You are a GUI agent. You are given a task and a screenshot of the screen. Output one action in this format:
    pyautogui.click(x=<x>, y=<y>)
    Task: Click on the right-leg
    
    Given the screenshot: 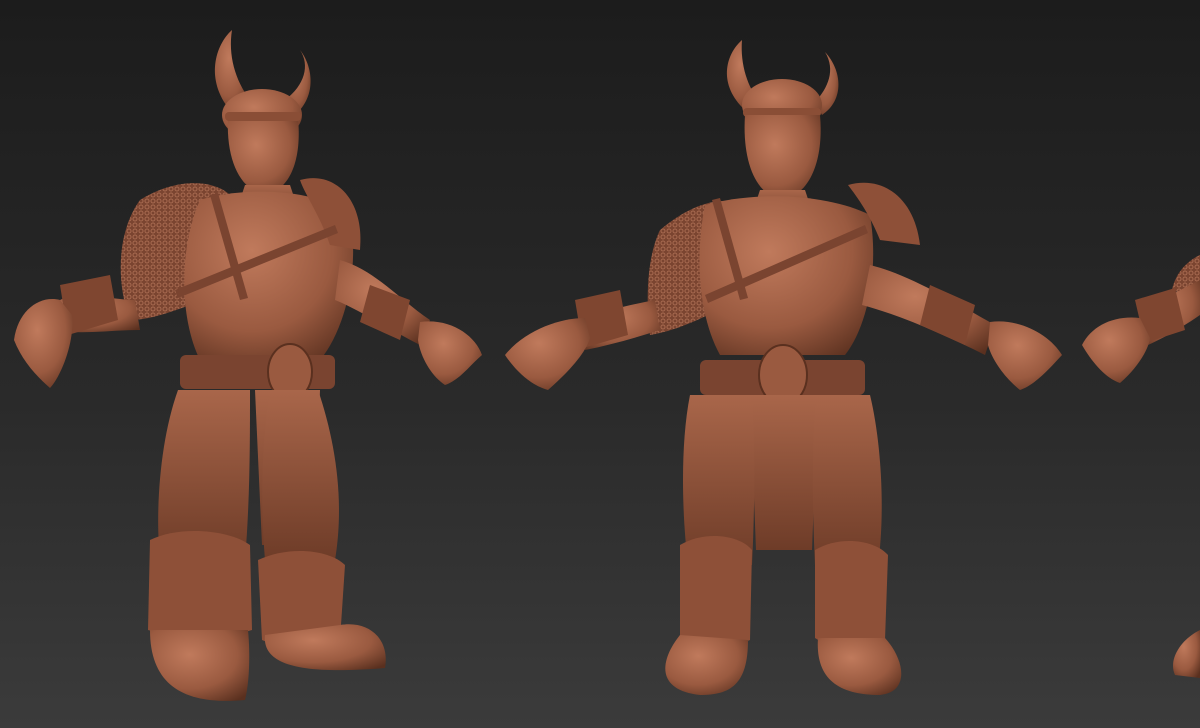 What is the action you would take?
    pyautogui.click(x=847, y=480)
    